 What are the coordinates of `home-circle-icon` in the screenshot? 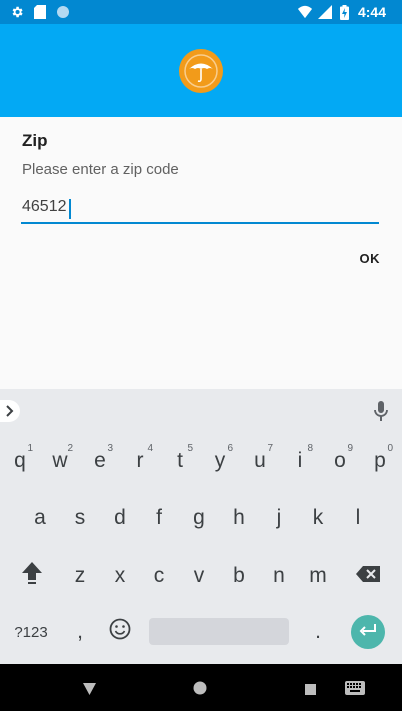 It's located at (200, 690).